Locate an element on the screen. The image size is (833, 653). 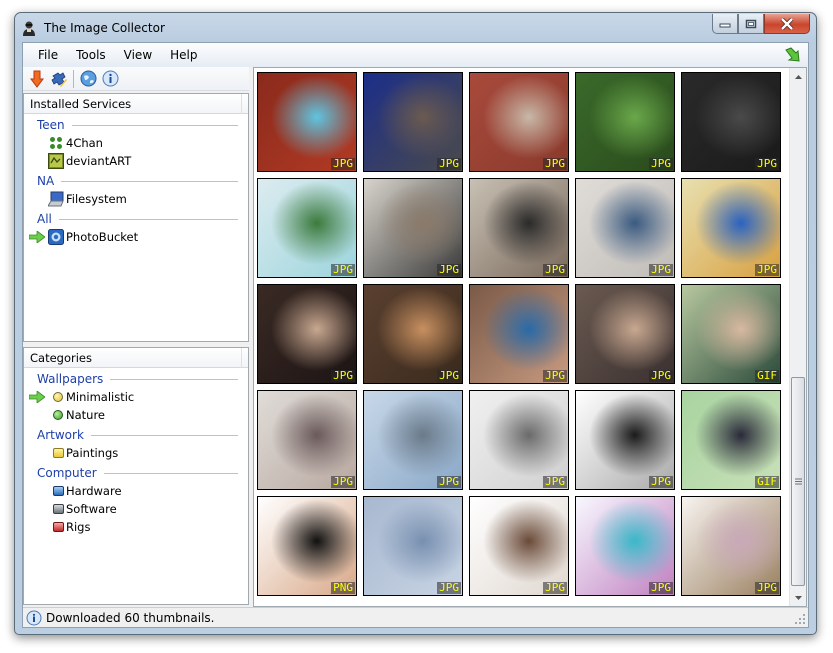
plugin-button is located at coordinates (59, 79).